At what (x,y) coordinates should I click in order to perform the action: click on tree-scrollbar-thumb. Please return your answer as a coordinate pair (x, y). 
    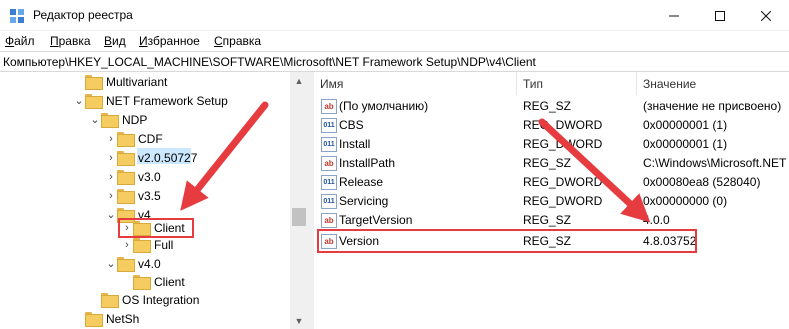
    Looking at the image, I should click on (299, 217).